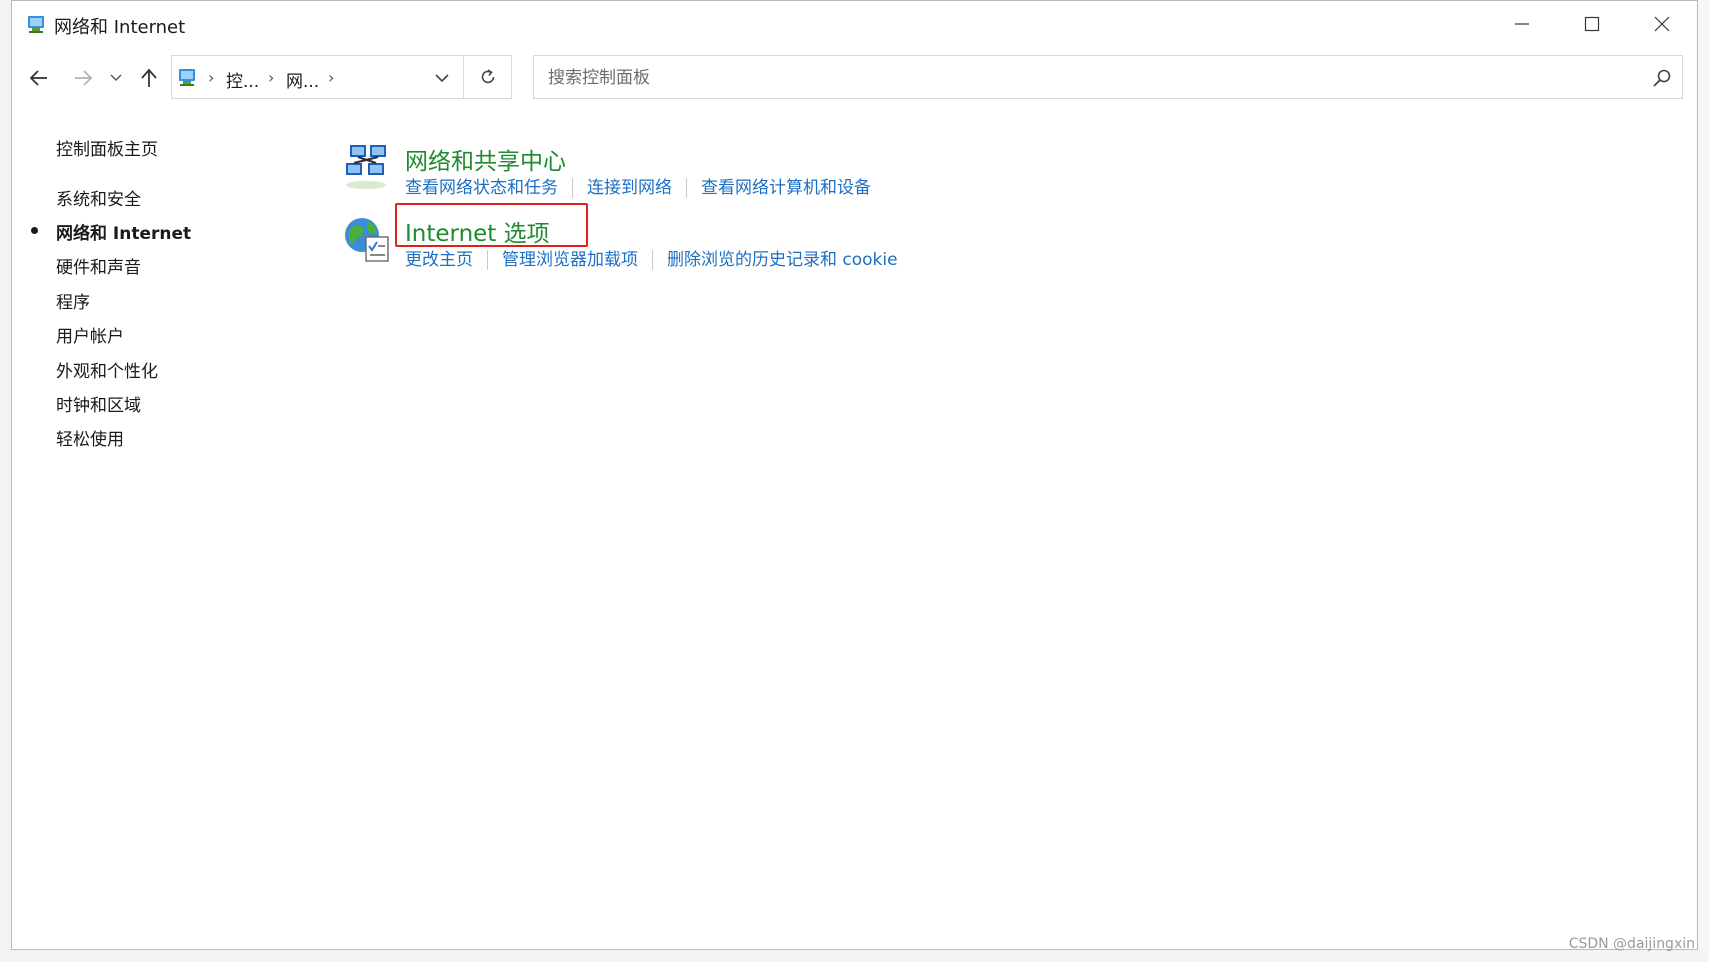 This screenshot has width=1709, height=962. I want to click on internet-options-globe-icon, so click(367, 240).